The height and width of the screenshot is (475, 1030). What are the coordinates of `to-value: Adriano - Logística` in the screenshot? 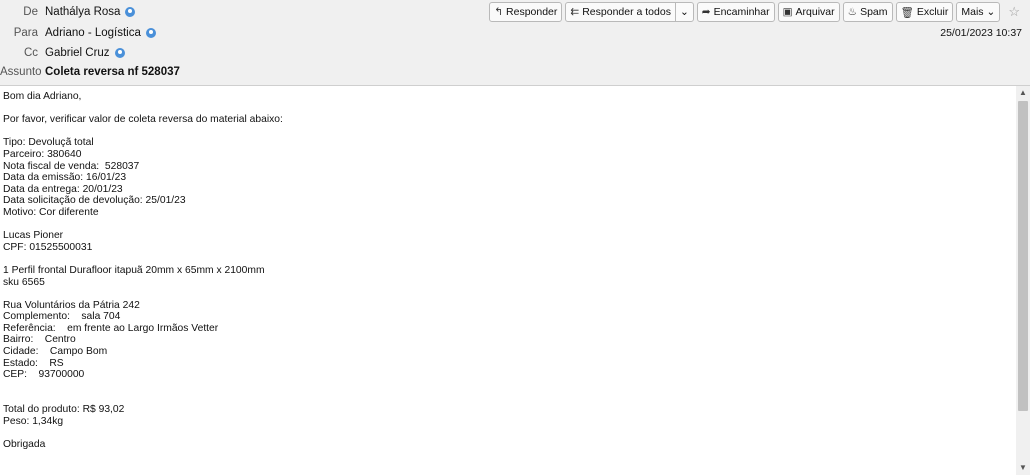 It's located at (93, 33).